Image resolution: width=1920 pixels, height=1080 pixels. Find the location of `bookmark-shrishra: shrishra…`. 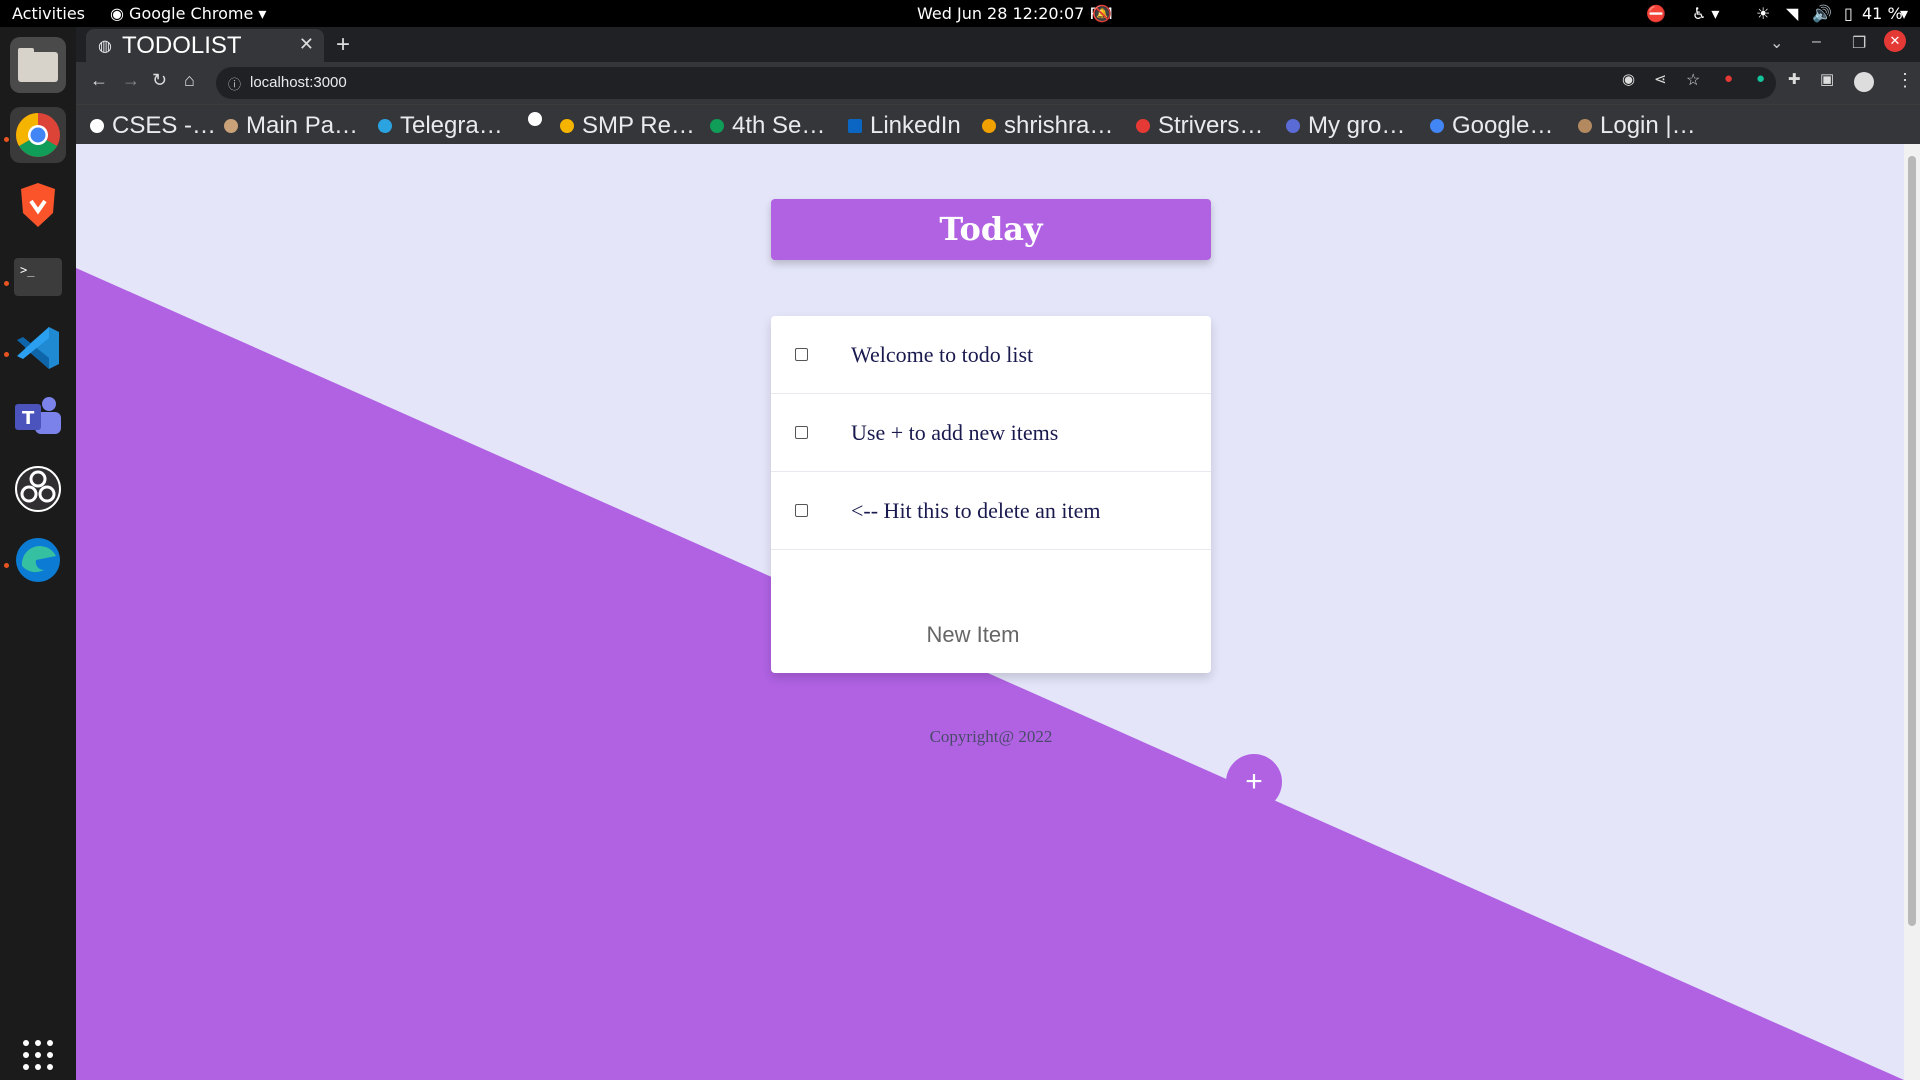

bookmark-shrishra: shrishra… is located at coordinates (1047, 126).